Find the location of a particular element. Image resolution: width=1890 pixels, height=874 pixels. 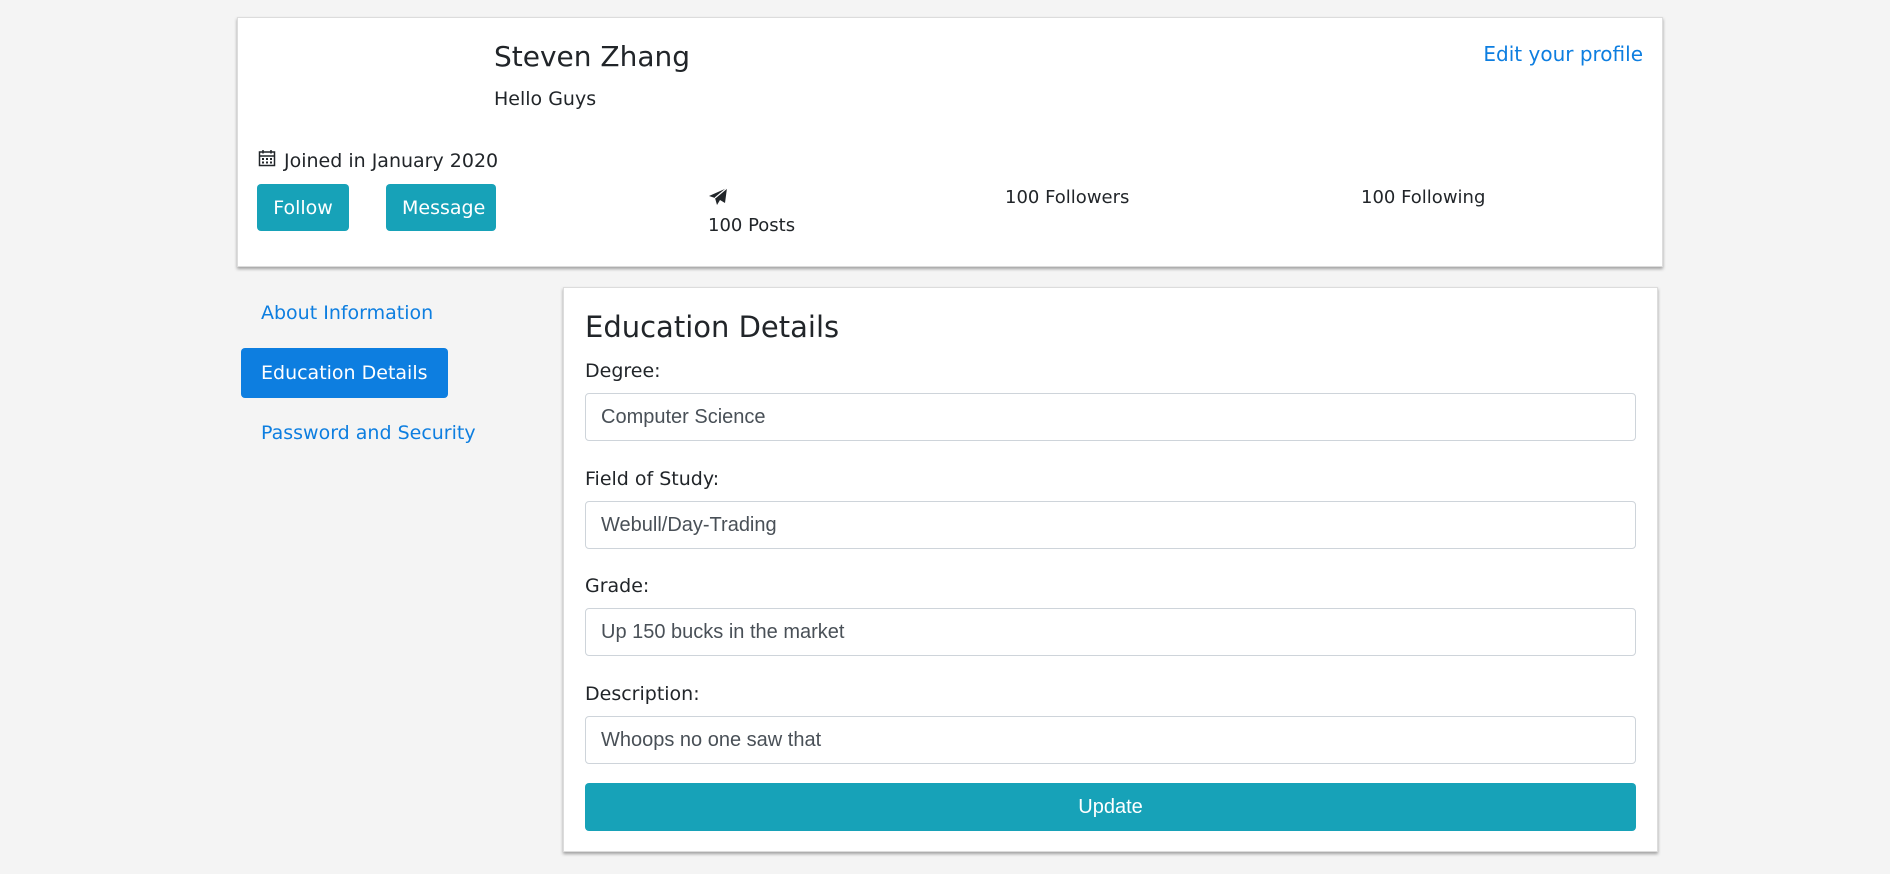

follow-button: Follow is located at coordinates (303, 207).